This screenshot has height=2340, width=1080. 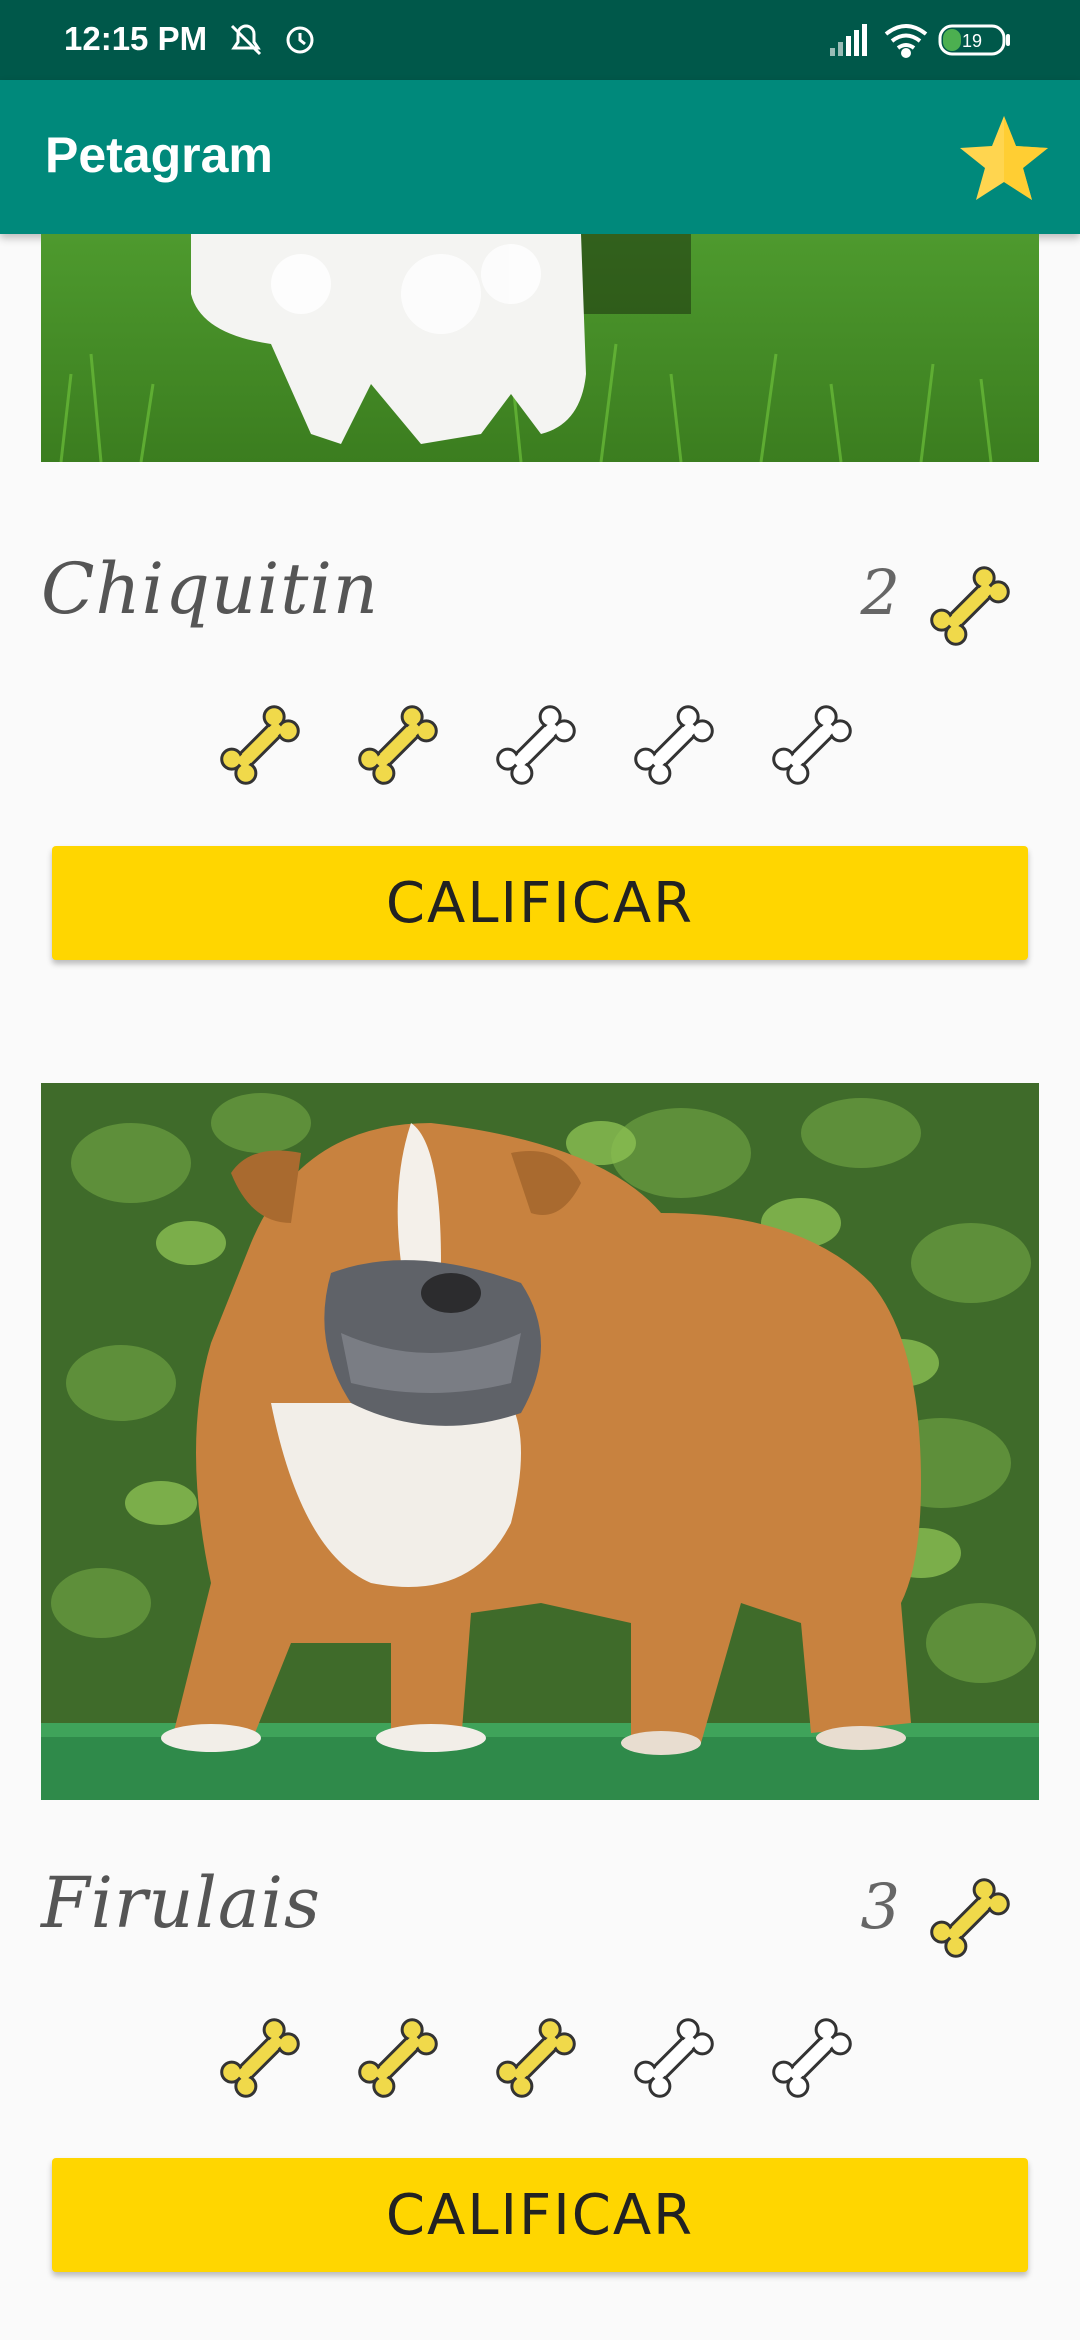 What do you see at coordinates (880, 592) in the screenshot?
I see `like-count: 2` at bounding box center [880, 592].